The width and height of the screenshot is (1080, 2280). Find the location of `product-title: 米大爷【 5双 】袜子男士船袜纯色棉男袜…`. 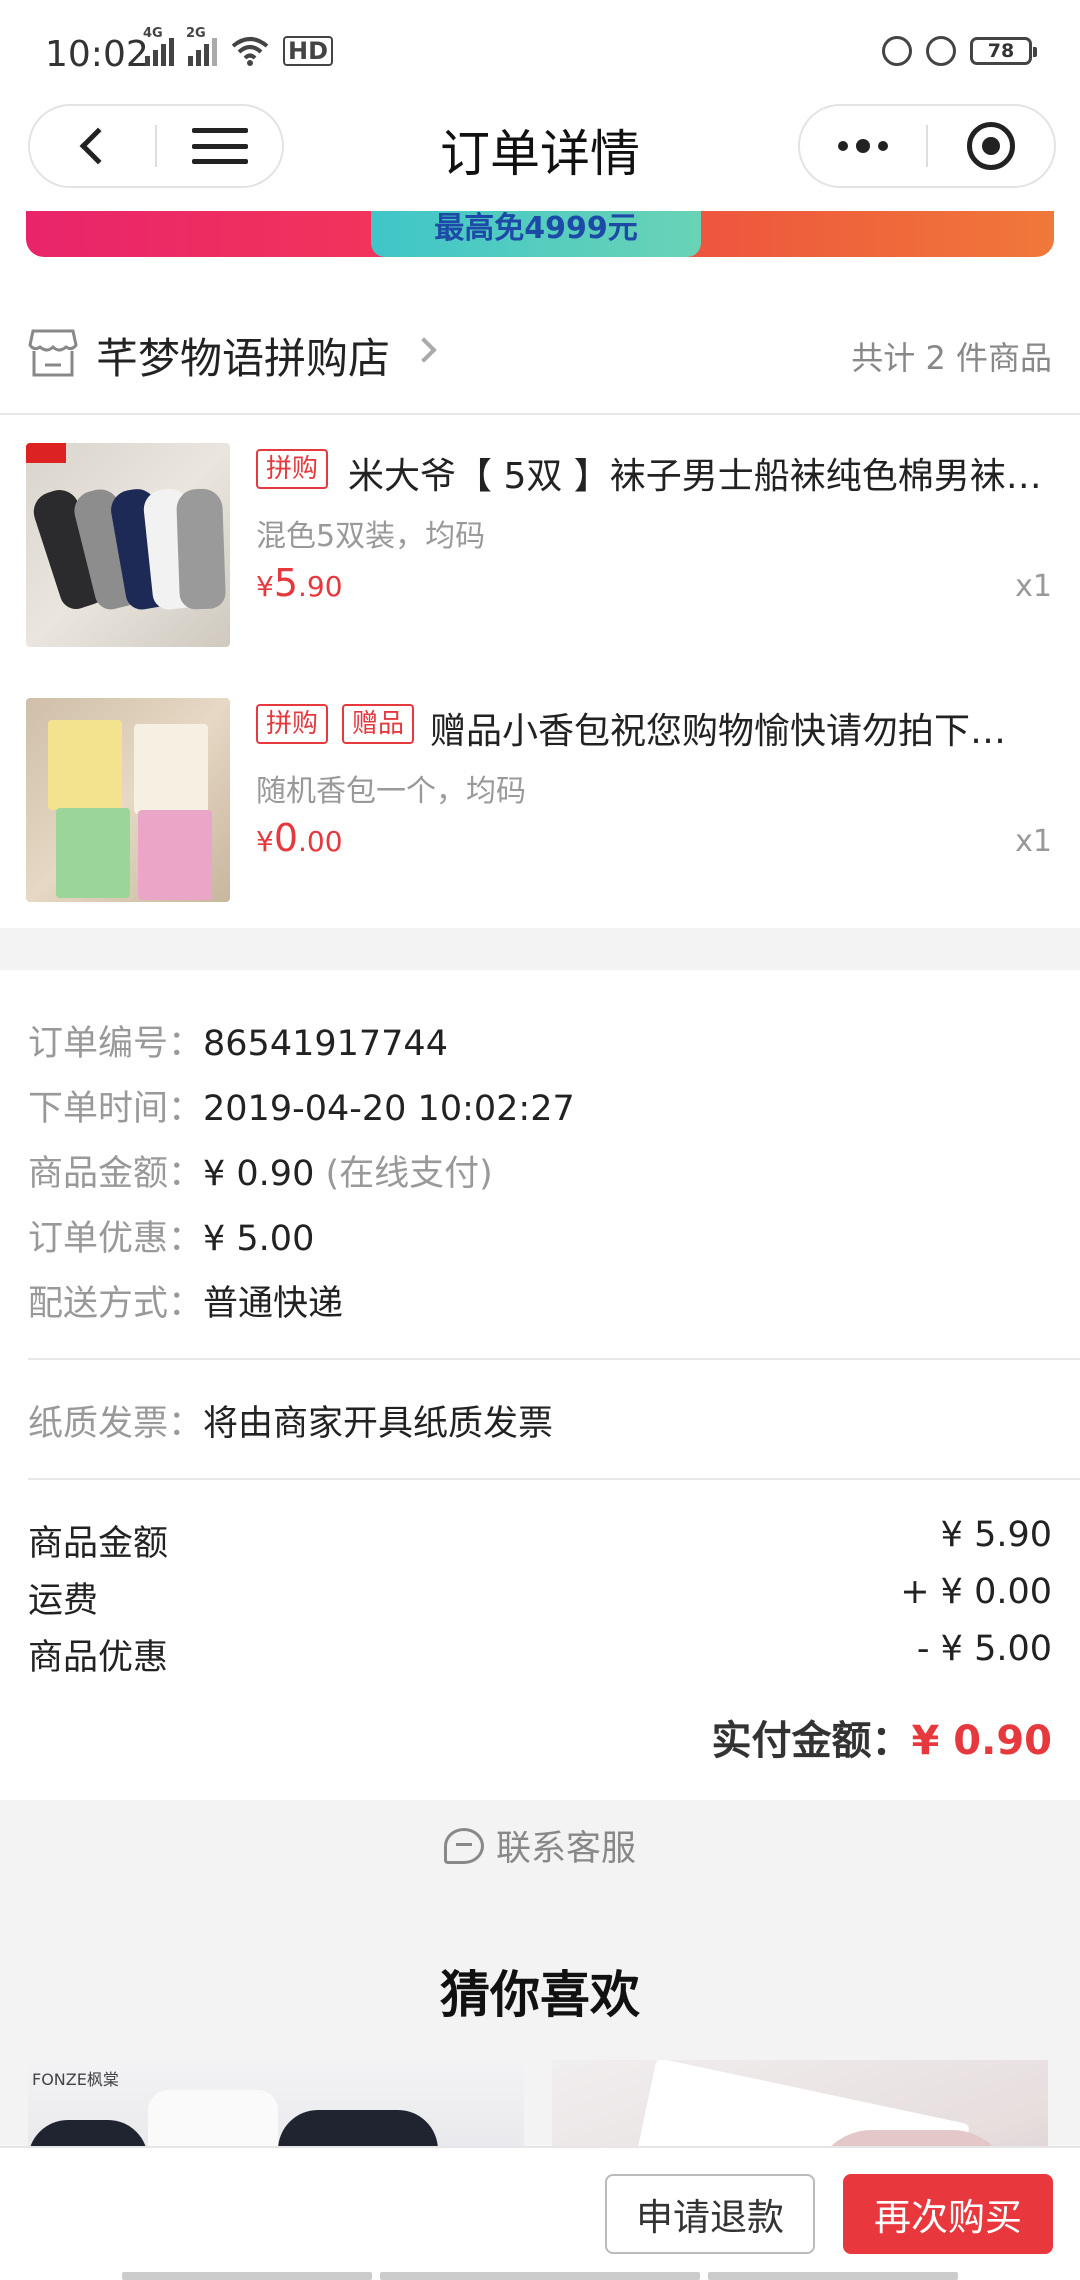

product-title: 米大爷【 5双 】袜子男士船袜纯色棉男袜… is located at coordinates (695, 476).